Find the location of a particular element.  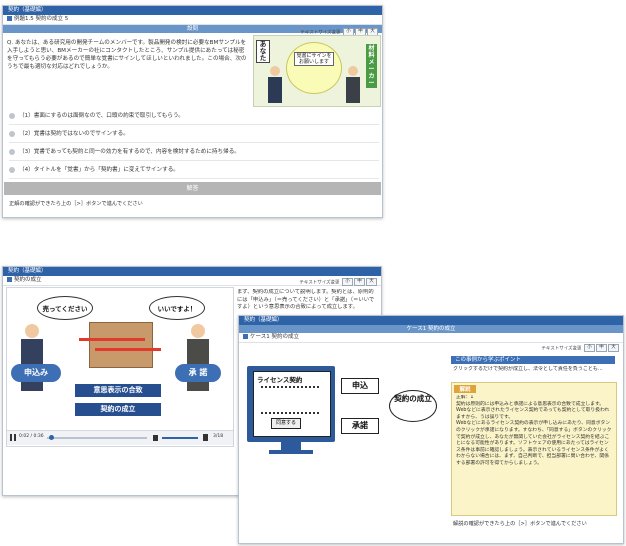

answer-option-2: （2）覚書は契約ではないのでサインする。 is located at coordinates (194, 134).